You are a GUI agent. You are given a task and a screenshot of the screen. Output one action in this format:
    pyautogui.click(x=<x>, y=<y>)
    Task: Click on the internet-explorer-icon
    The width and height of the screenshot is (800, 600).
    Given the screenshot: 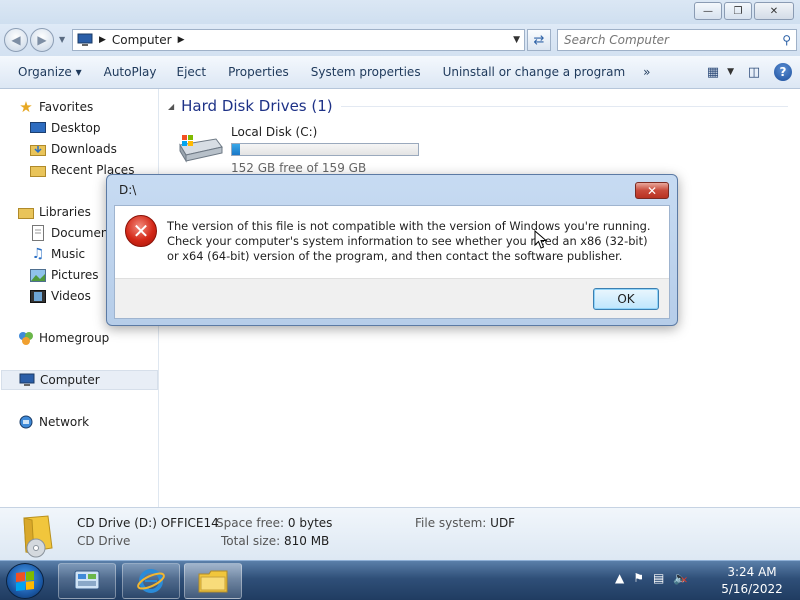 What is the action you would take?
    pyautogui.click(x=151, y=581)
    